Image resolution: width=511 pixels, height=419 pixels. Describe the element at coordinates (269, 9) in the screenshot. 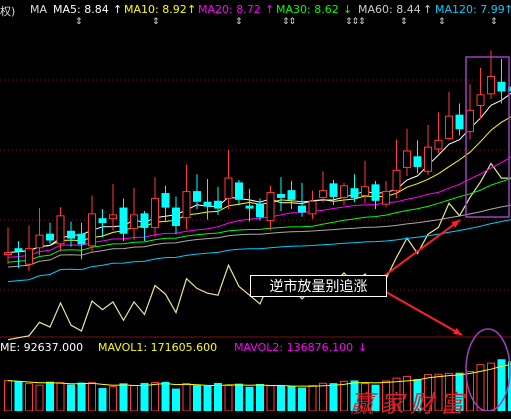

I see `ma20-arrow-icon: ↑` at that location.